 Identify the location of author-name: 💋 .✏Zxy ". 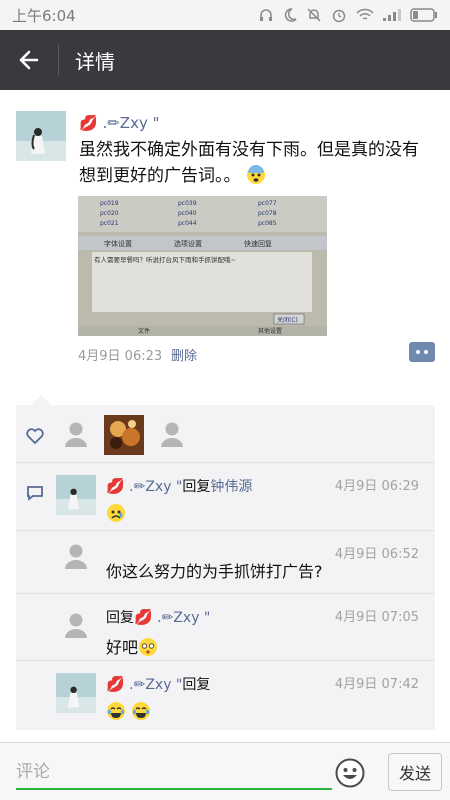
(119, 123).